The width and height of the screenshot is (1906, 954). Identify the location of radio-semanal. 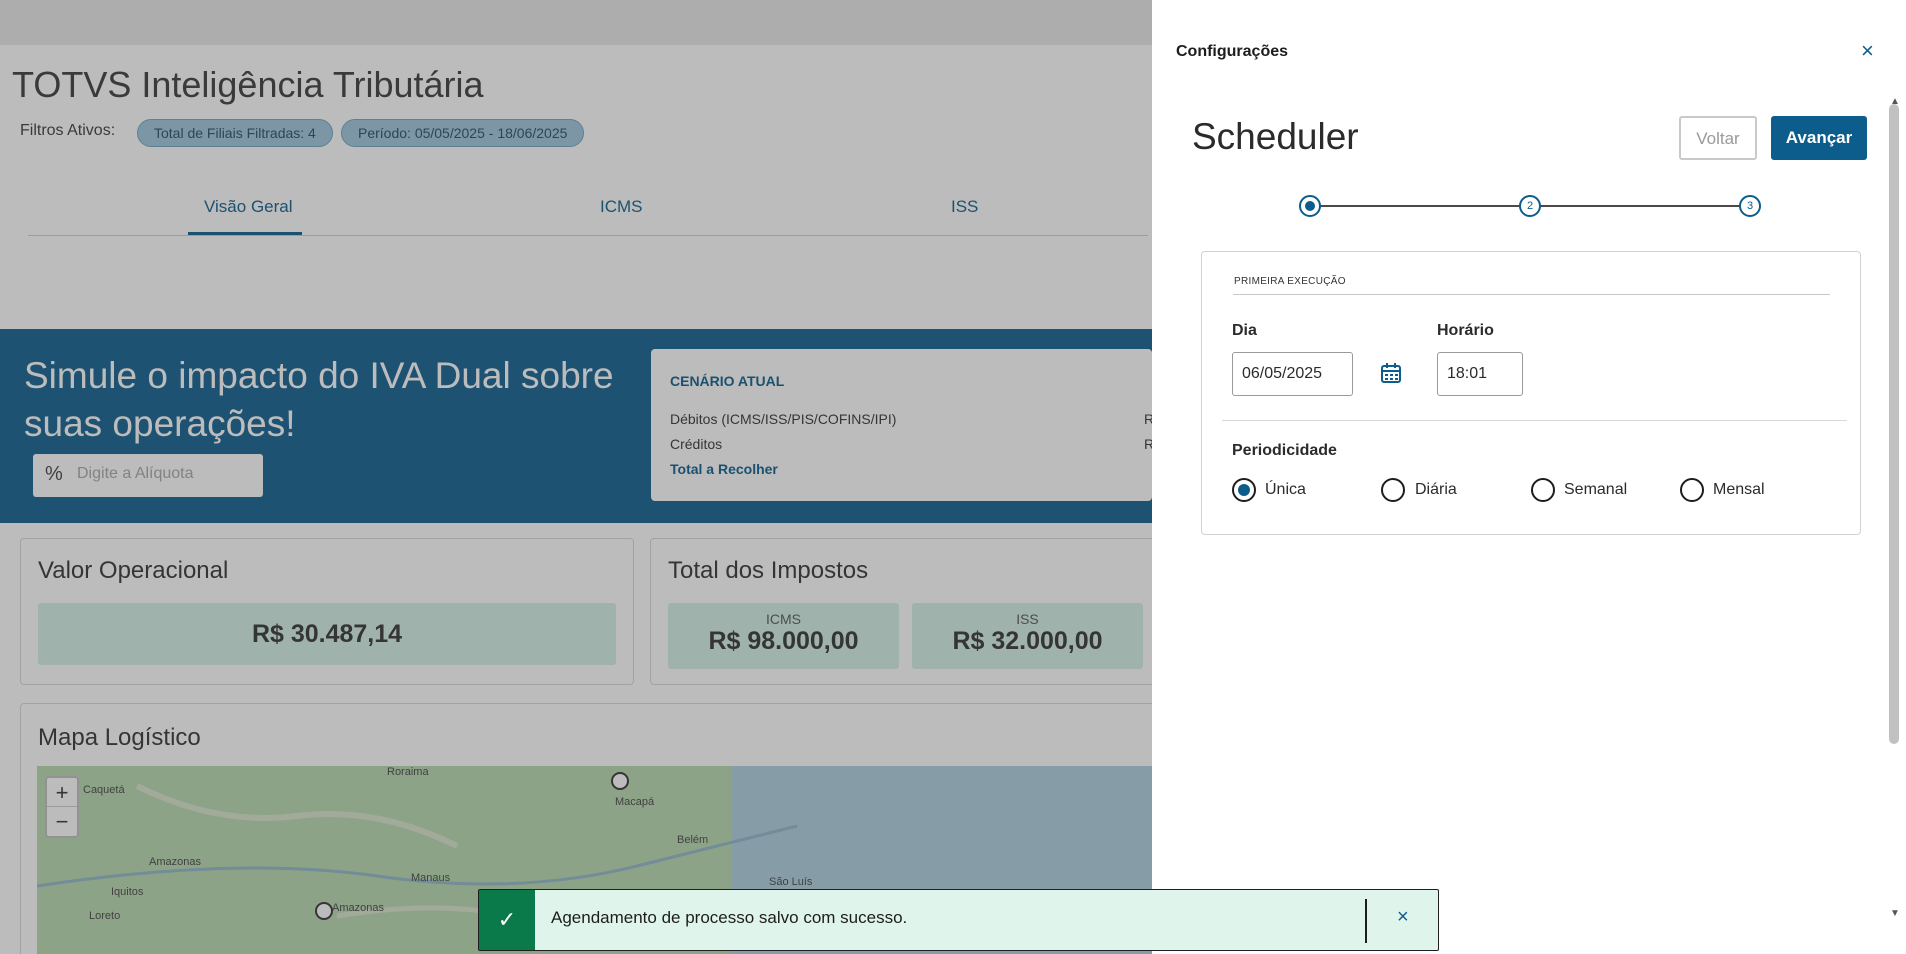
(1543, 490).